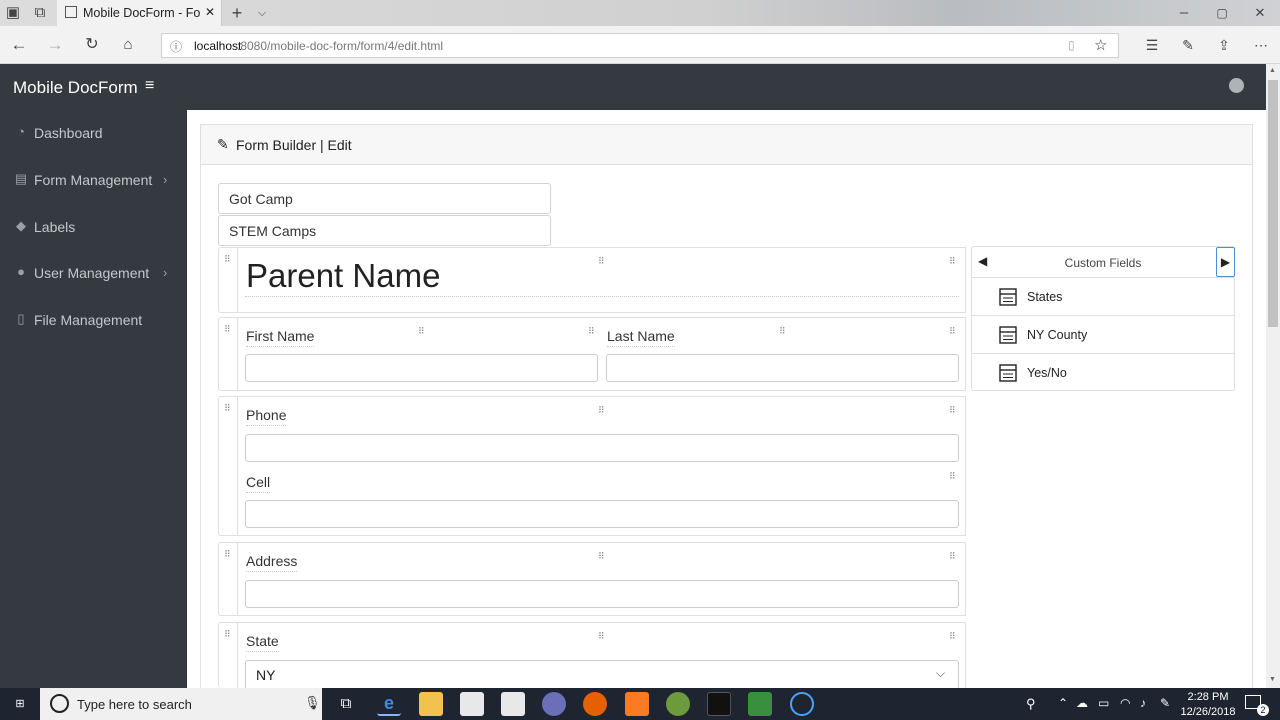  I want to click on form-row-name: ⠿ ⠿ ⠿ ⠿ First Name Last Name, so click(601, 354).